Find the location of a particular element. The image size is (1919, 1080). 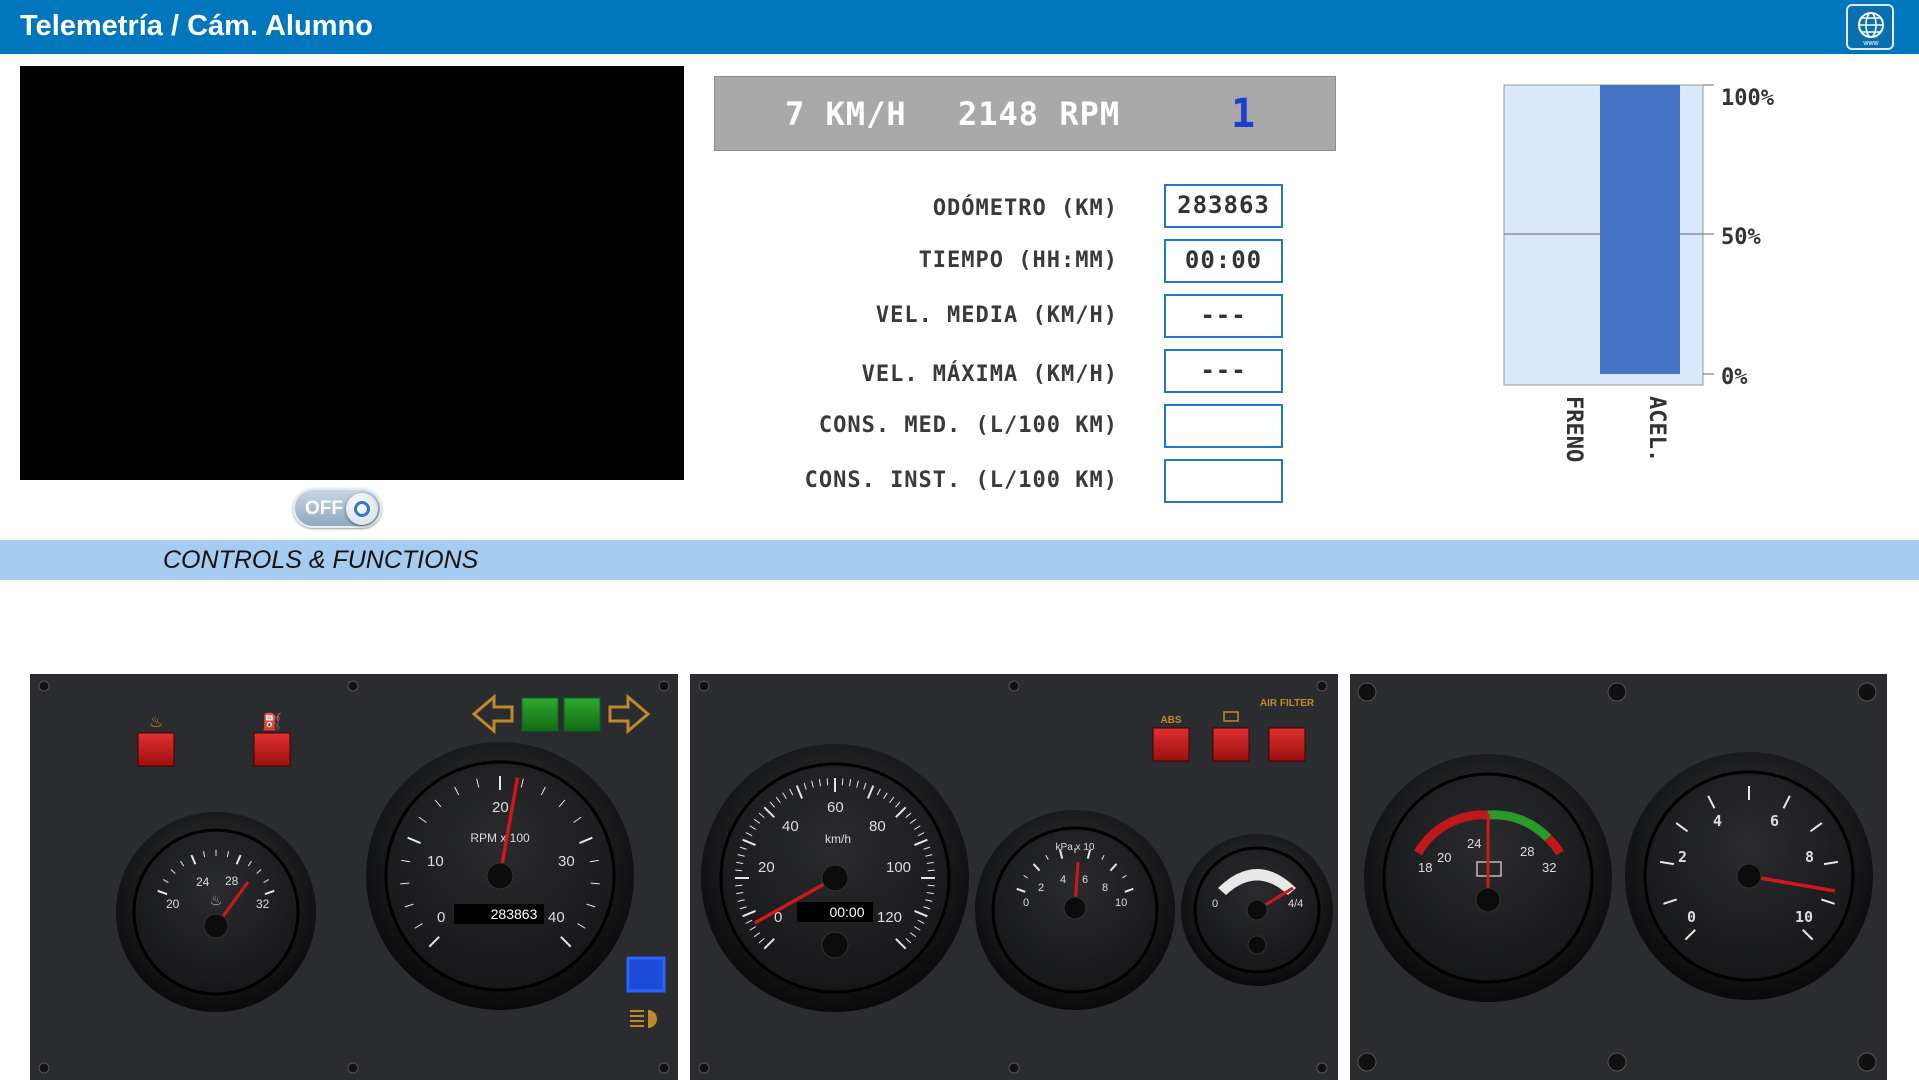

pressure-tick-4: 4 is located at coordinates (1063, 880).